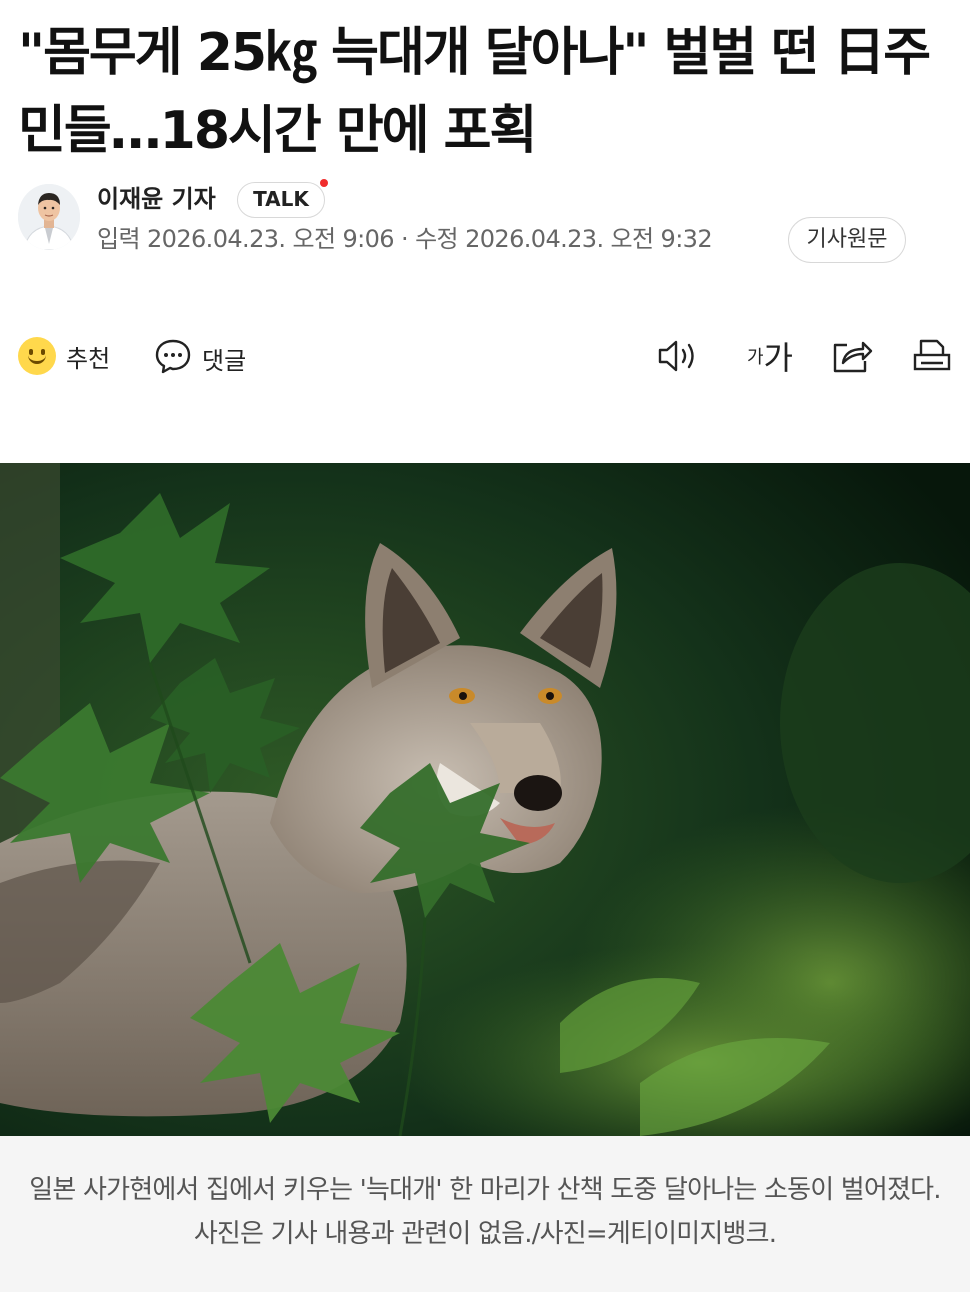 This screenshot has height=1292, width=970. What do you see at coordinates (778, 358) in the screenshot?
I see `font-size-large: 가` at bounding box center [778, 358].